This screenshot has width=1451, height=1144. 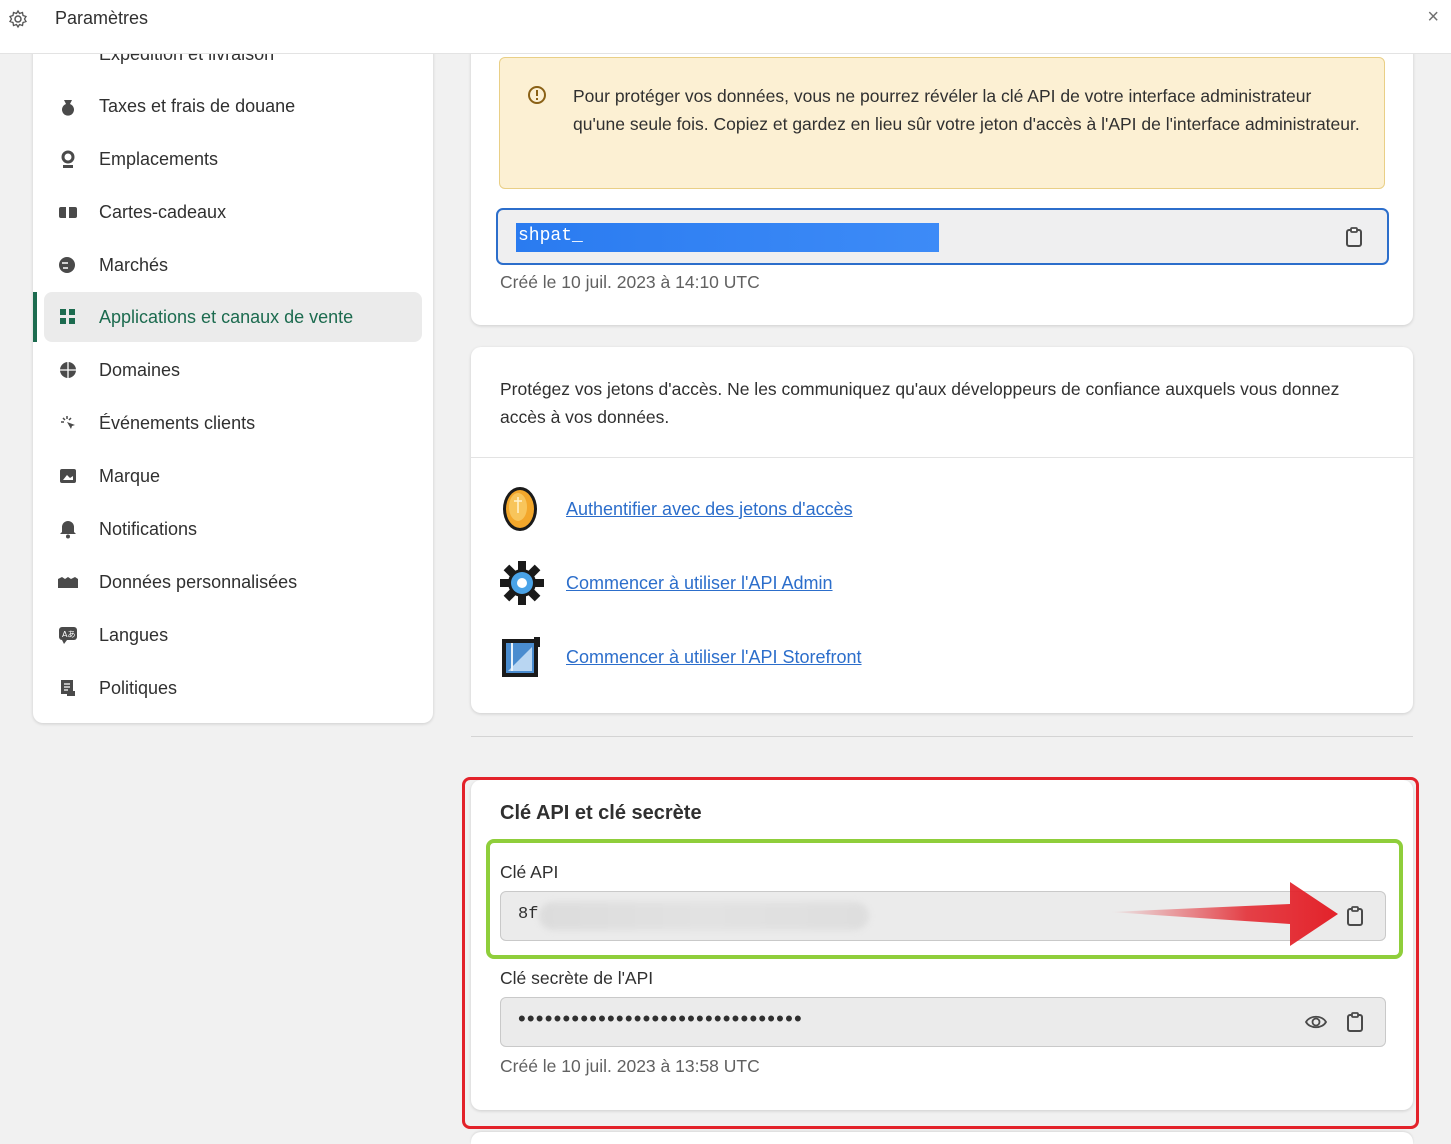 I want to click on settings-gear-icon, so click(x=18, y=19).